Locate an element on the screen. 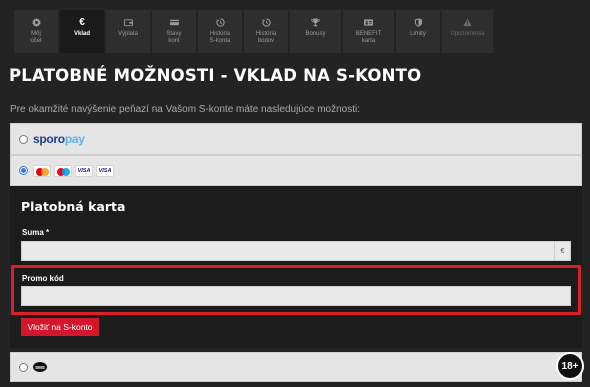 Image resolution: width=590 pixels, height=387 pixels. tab-label: História S-konta is located at coordinates (220, 37).